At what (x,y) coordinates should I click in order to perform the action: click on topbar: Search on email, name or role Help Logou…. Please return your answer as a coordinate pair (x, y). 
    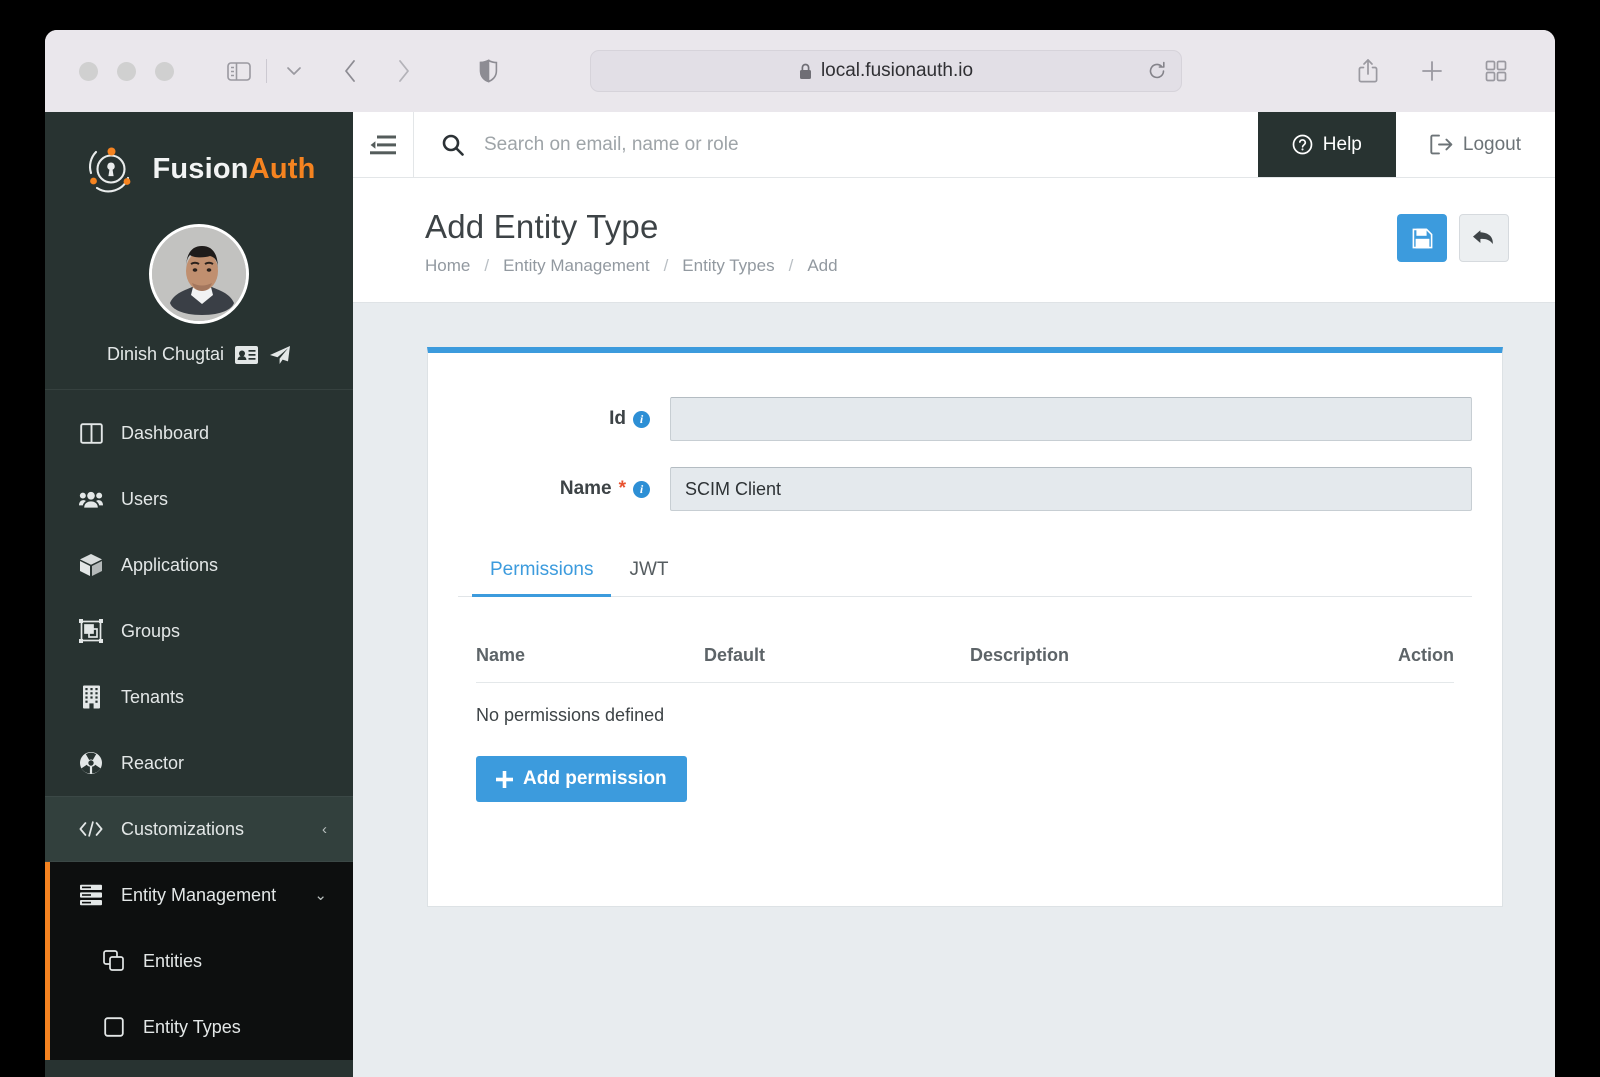
    Looking at the image, I should click on (954, 145).